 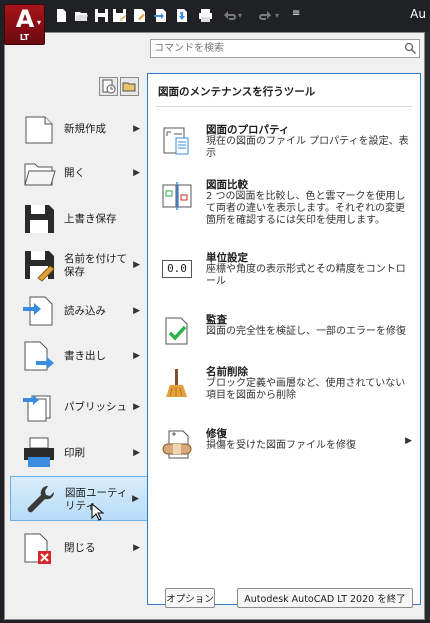 What do you see at coordinates (229, 15) in the screenshot?
I see `undo-icon` at bounding box center [229, 15].